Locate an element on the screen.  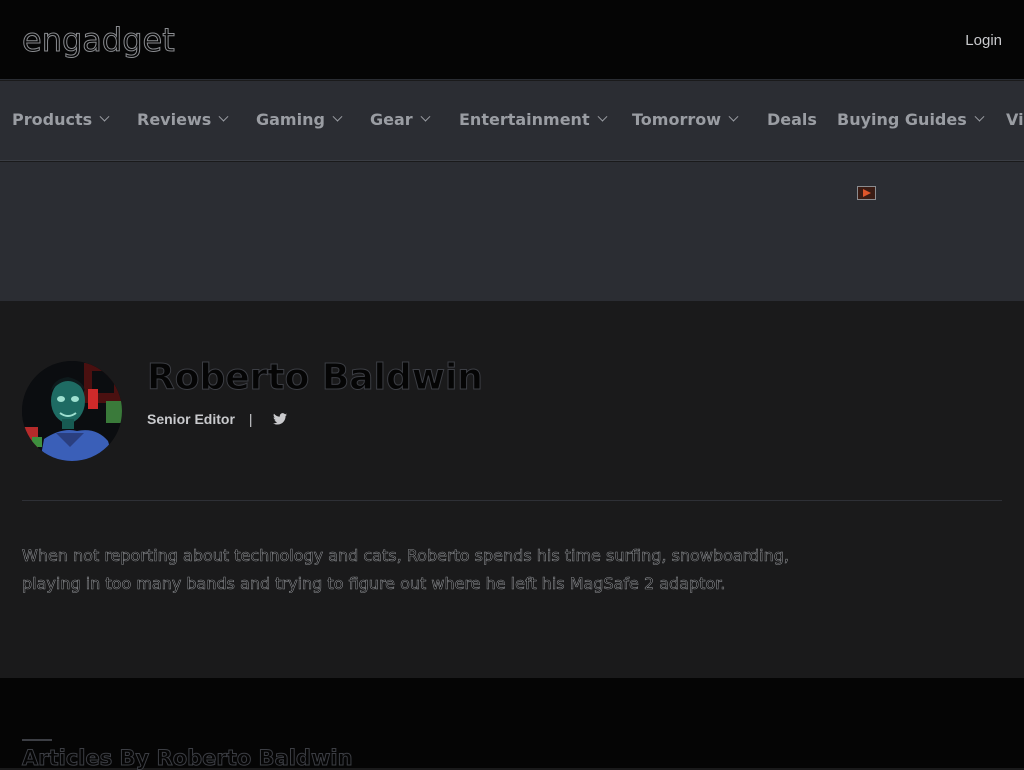
top-header: engadget Login is located at coordinates (512, 40).